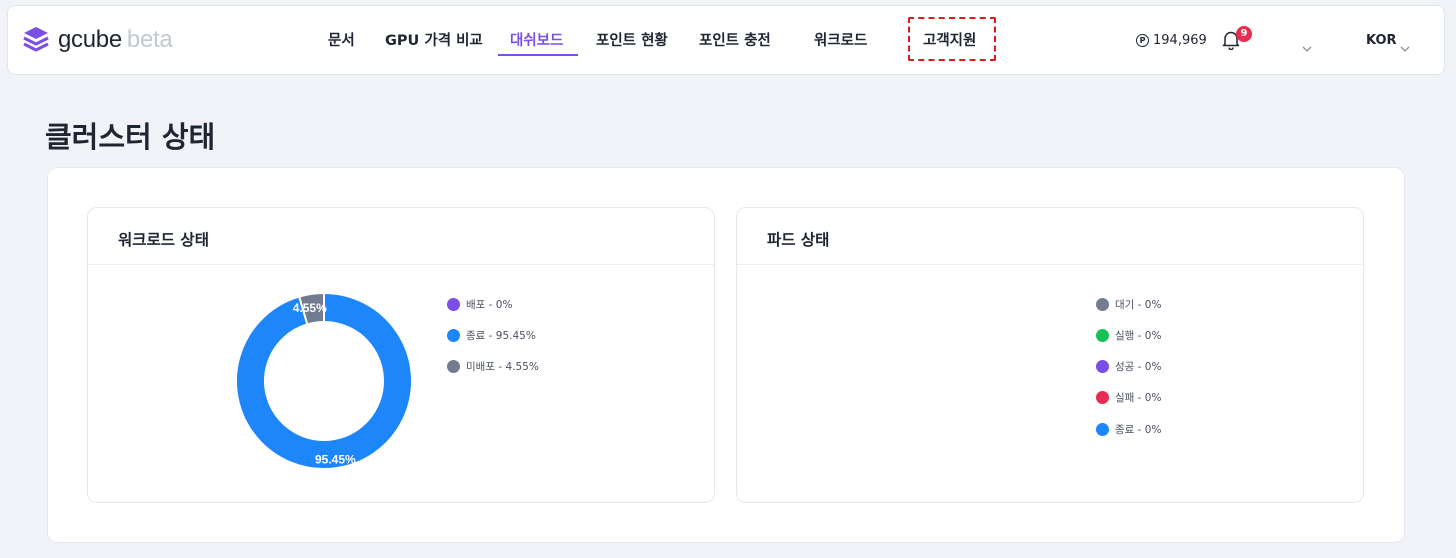 The image size is (1456, 558). Describe the element at coordinates (149, 39) in the screenshot. I see `logo-suffix: beta` at that location.